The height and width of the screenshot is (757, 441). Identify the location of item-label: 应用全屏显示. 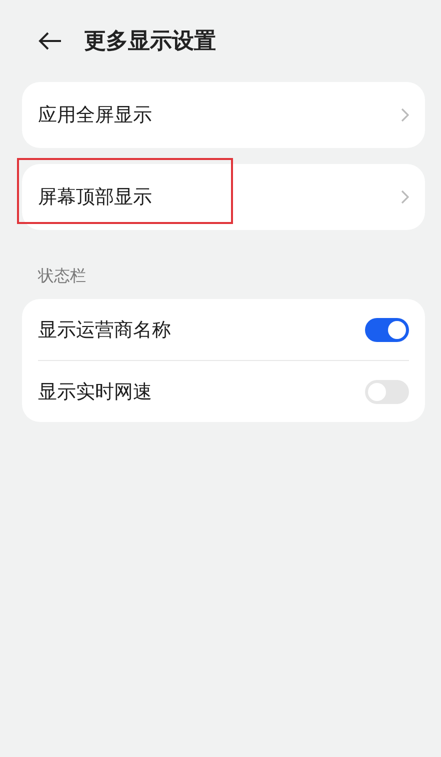
(95, 115).